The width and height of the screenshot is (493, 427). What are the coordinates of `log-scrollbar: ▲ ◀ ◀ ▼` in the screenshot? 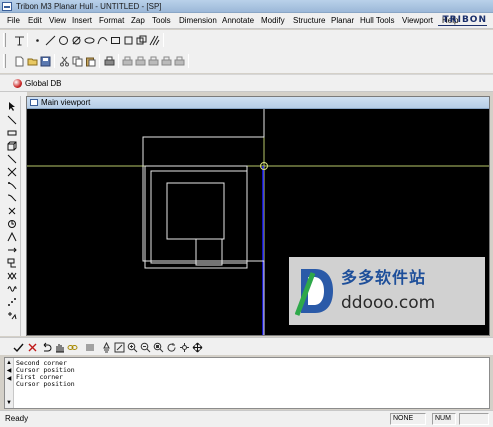 It's located at (9, 383).